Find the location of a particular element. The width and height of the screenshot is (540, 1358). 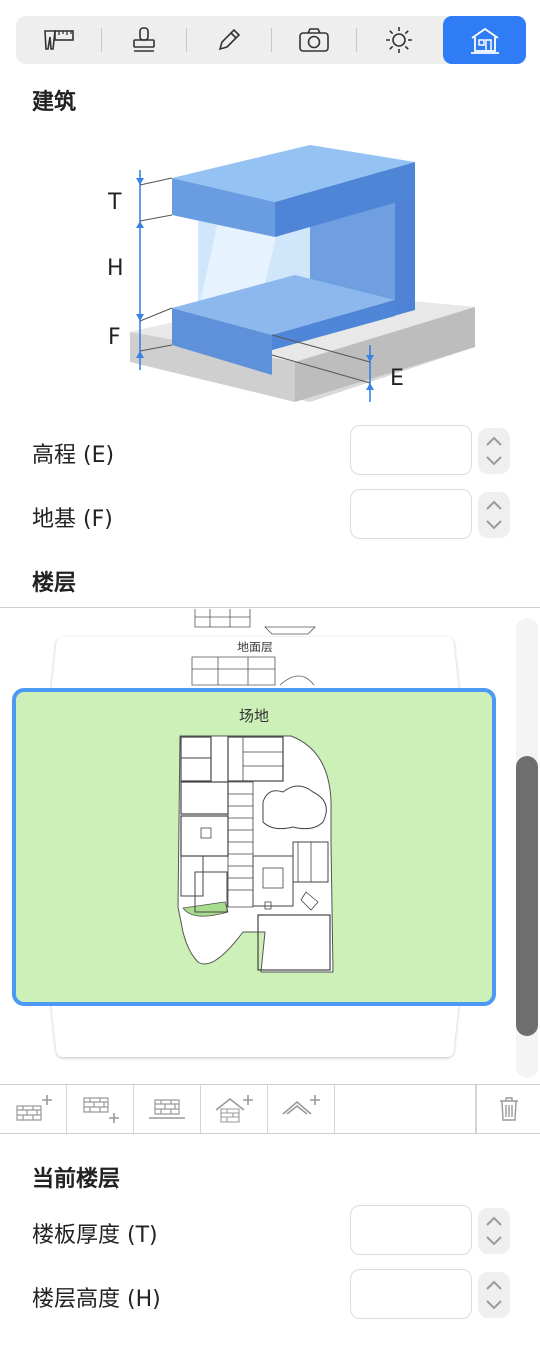

add-roof-button is located at coordinates (301, 1109).